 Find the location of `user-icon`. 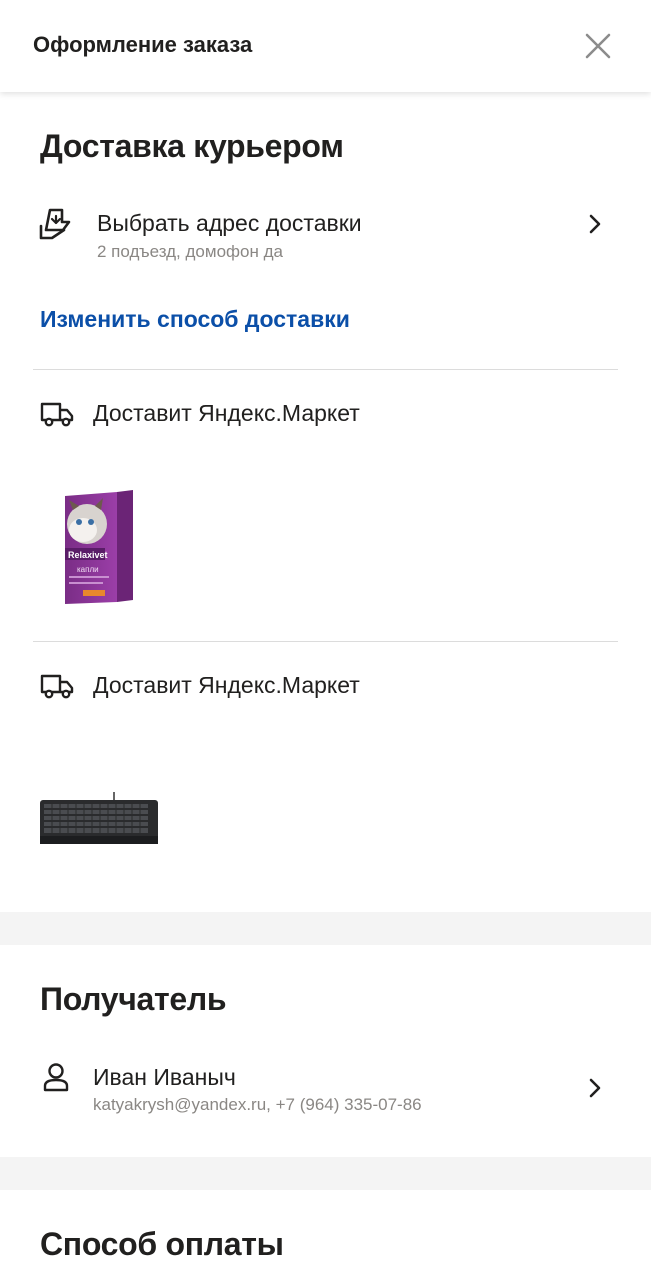

user-icon is located at coordinates (56, 1077).